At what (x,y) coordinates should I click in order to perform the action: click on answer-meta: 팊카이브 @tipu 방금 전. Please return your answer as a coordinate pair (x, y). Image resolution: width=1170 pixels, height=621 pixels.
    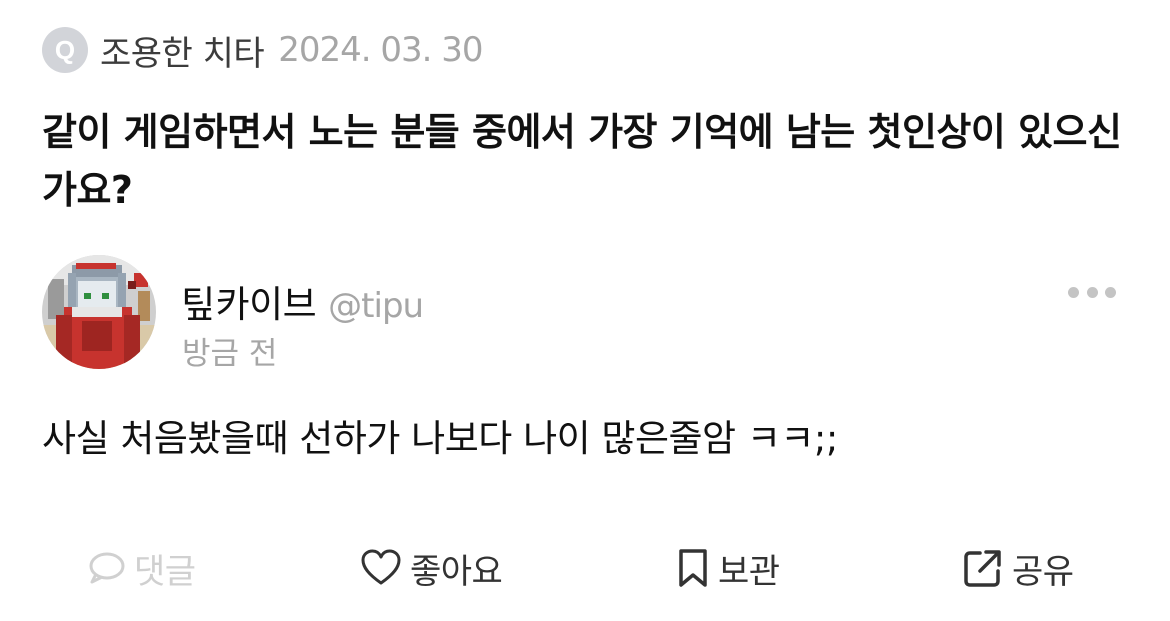
    Looking at the image, I should click on (303, 323).